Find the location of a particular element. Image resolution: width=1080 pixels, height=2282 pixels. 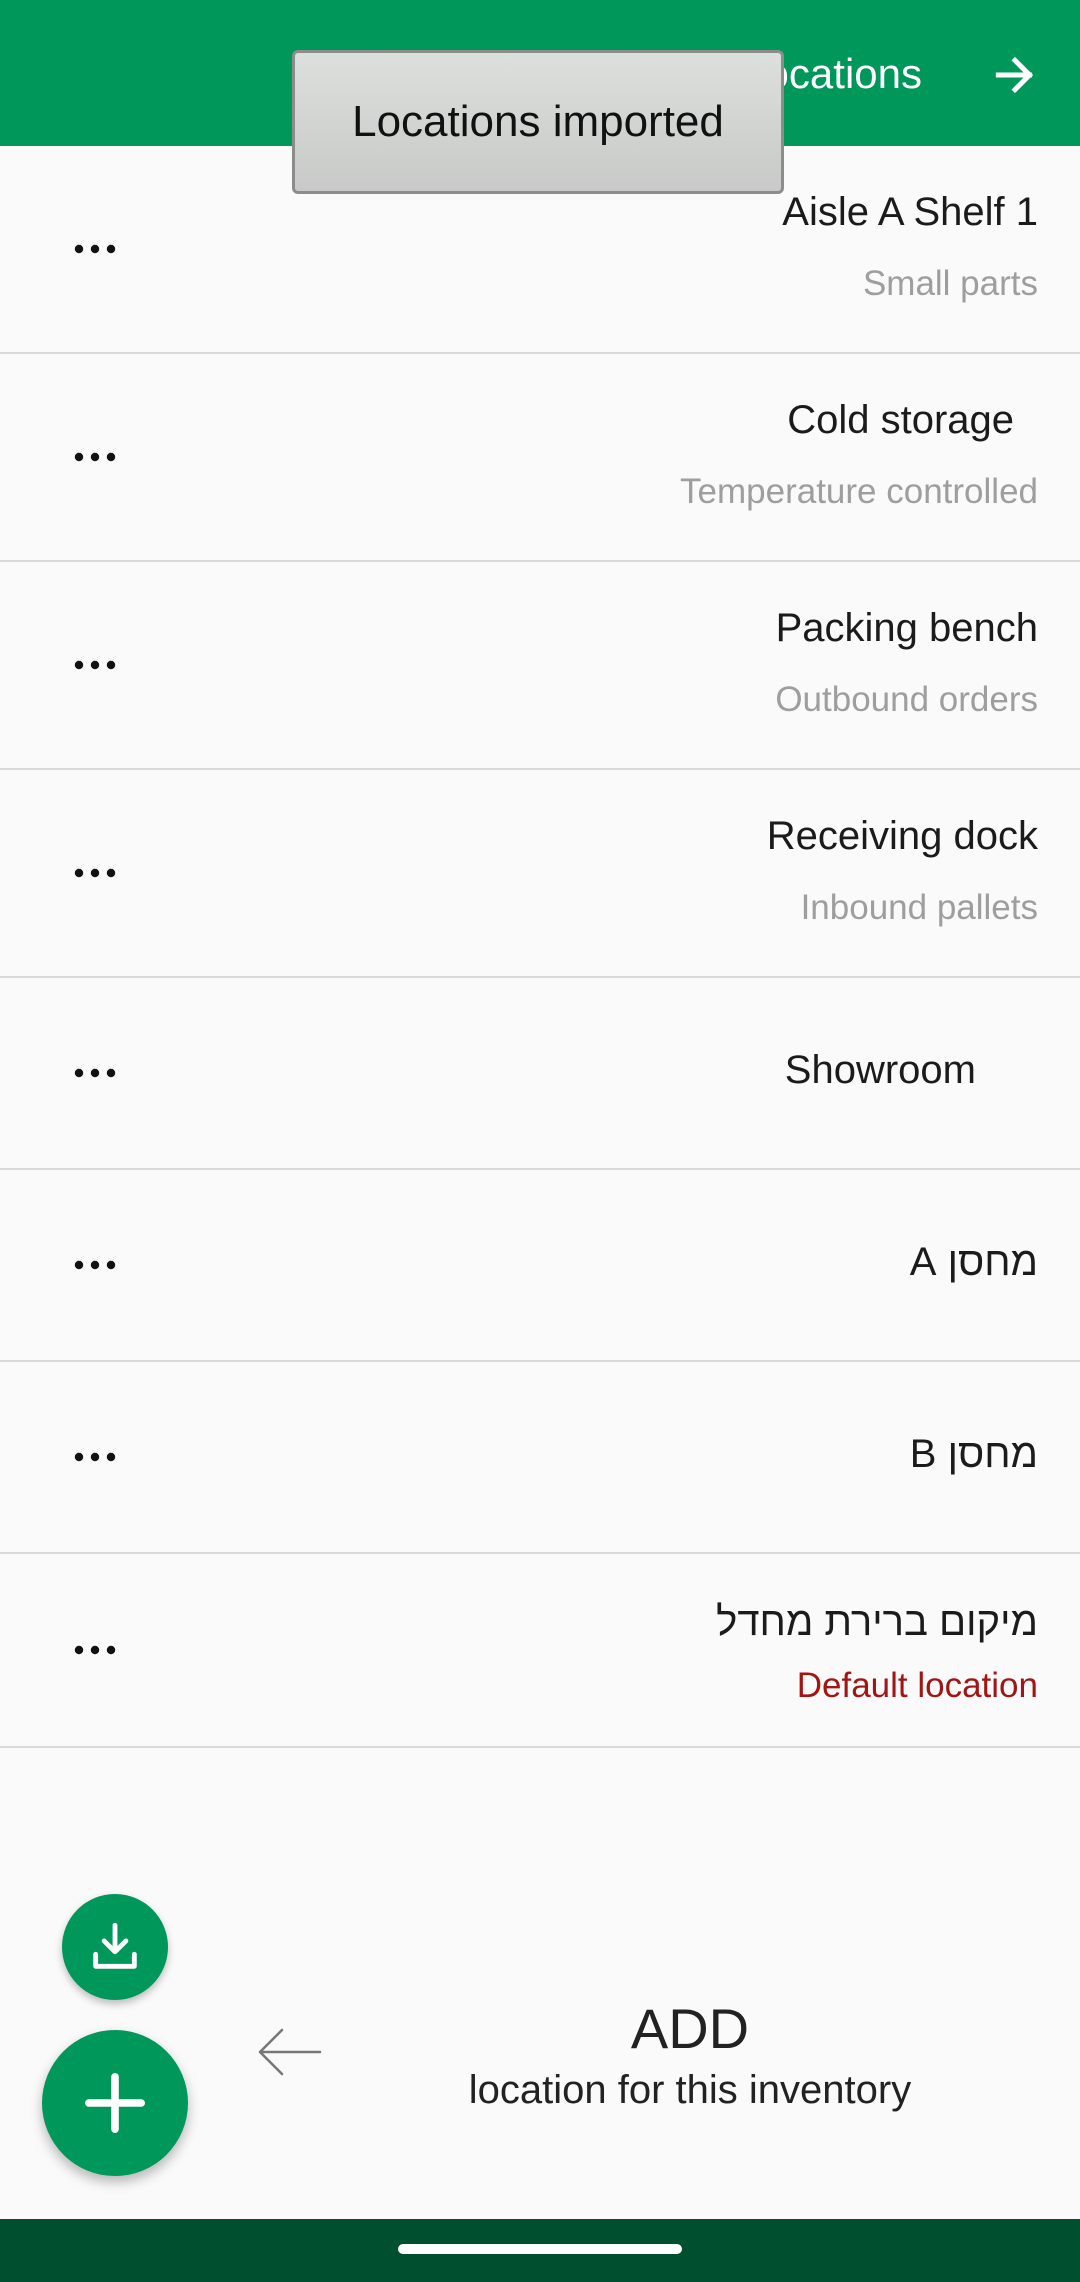

location-name: Receiving dock is located at coordinates (902, 836).